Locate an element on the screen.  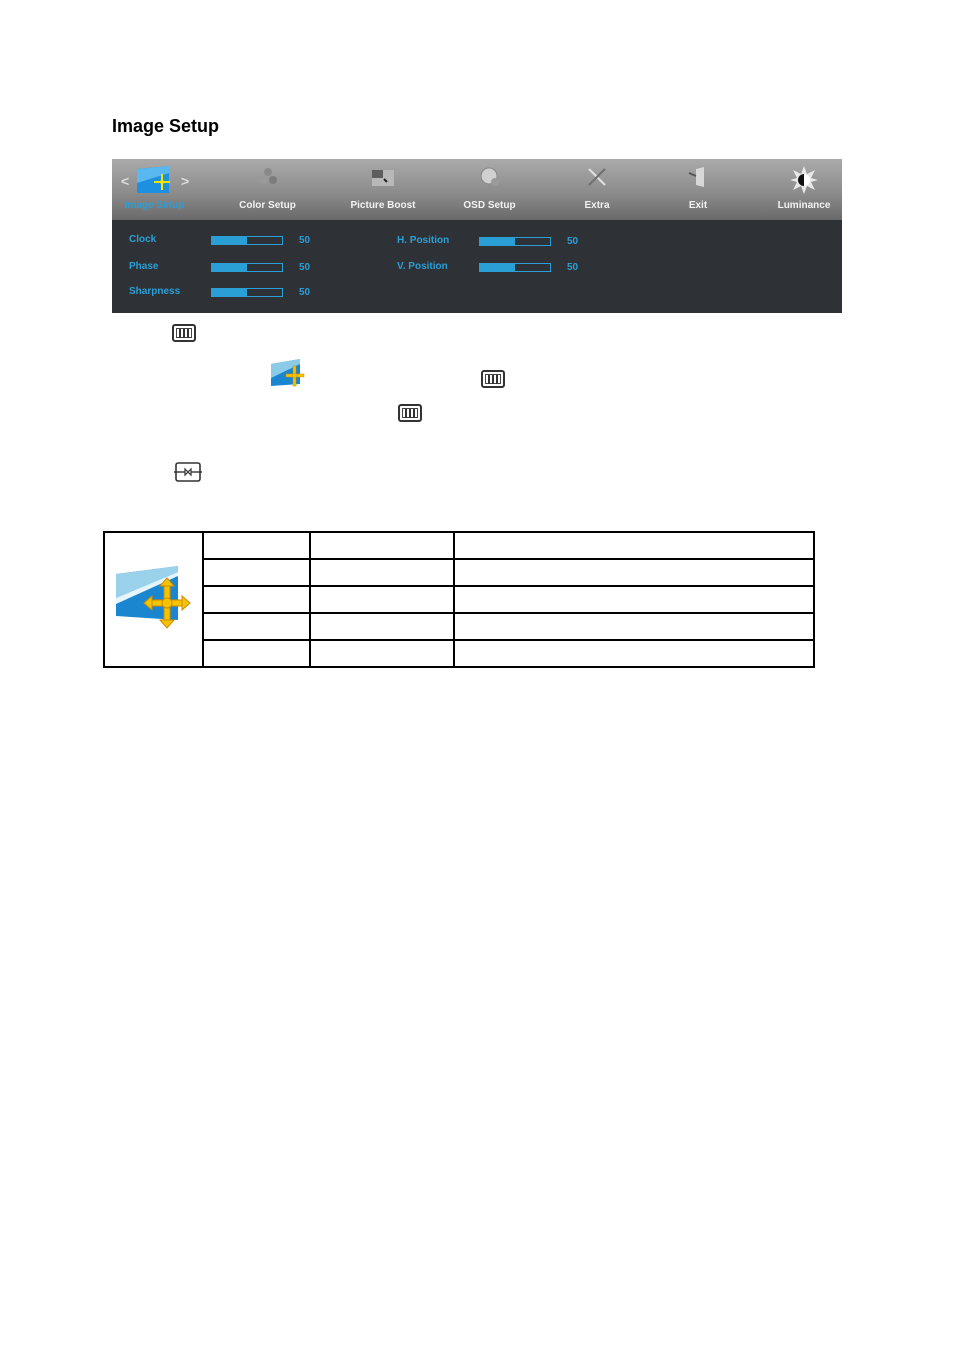
tab-label: Luminance is located at coordinates (804, 205).